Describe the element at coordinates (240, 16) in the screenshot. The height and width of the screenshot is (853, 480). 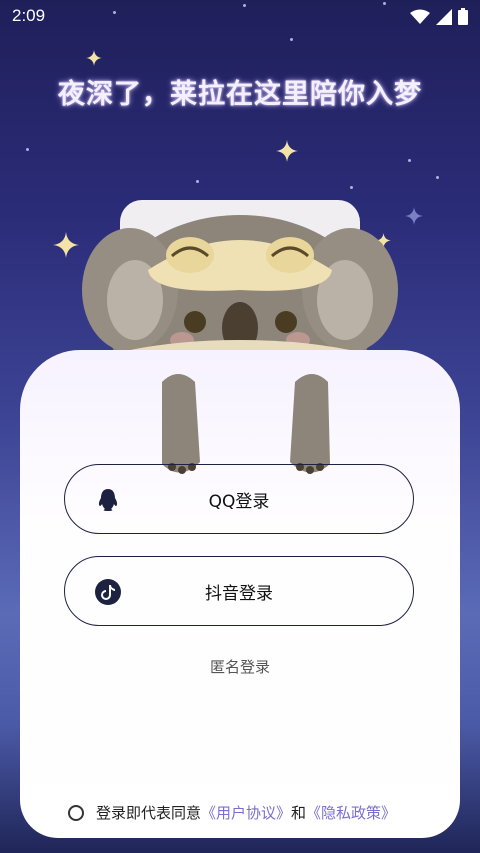
I see `status-bar: 2:09` at that location.